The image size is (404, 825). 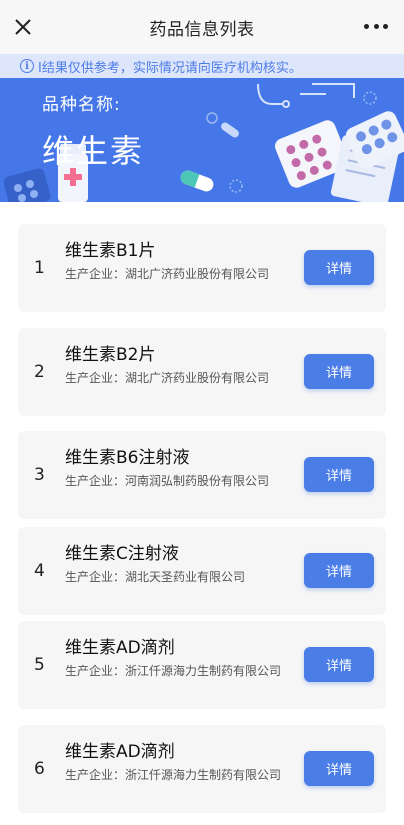 I want to click on drug-card: 4 维生素C注射液 生产企业：湖北天圣药业有限公司 详情, so click(x=202, y=571).